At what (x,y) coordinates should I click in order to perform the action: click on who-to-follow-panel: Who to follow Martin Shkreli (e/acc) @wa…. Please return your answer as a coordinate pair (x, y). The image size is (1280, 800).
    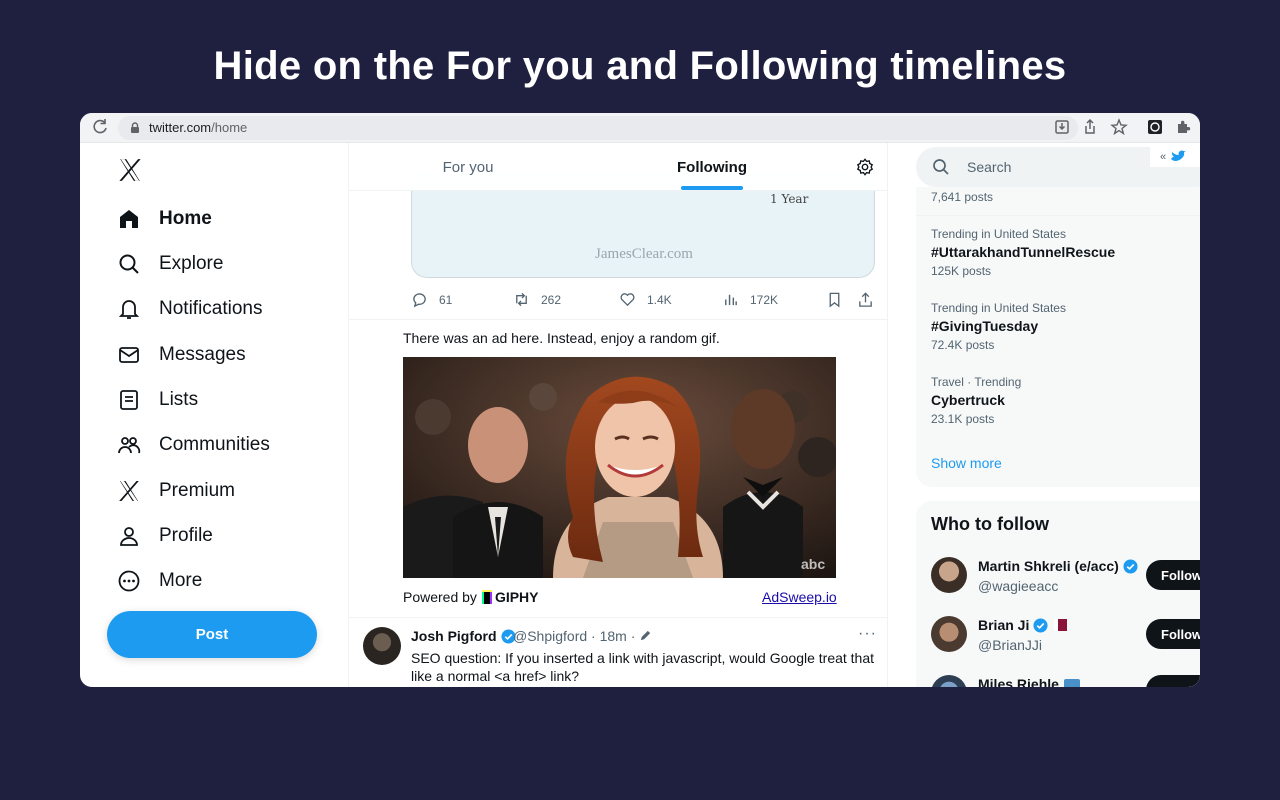
    Looking at the image, I should click on (1058, 594).